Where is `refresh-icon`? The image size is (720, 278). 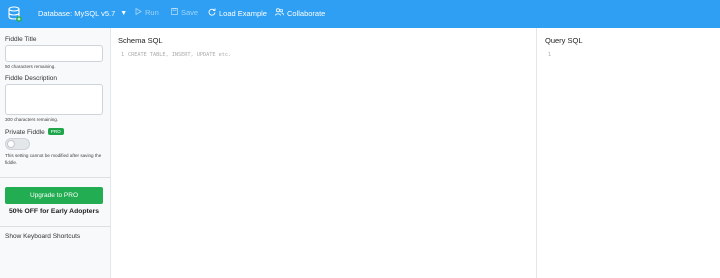
refresh-icon is located at coordinates (212, 13).